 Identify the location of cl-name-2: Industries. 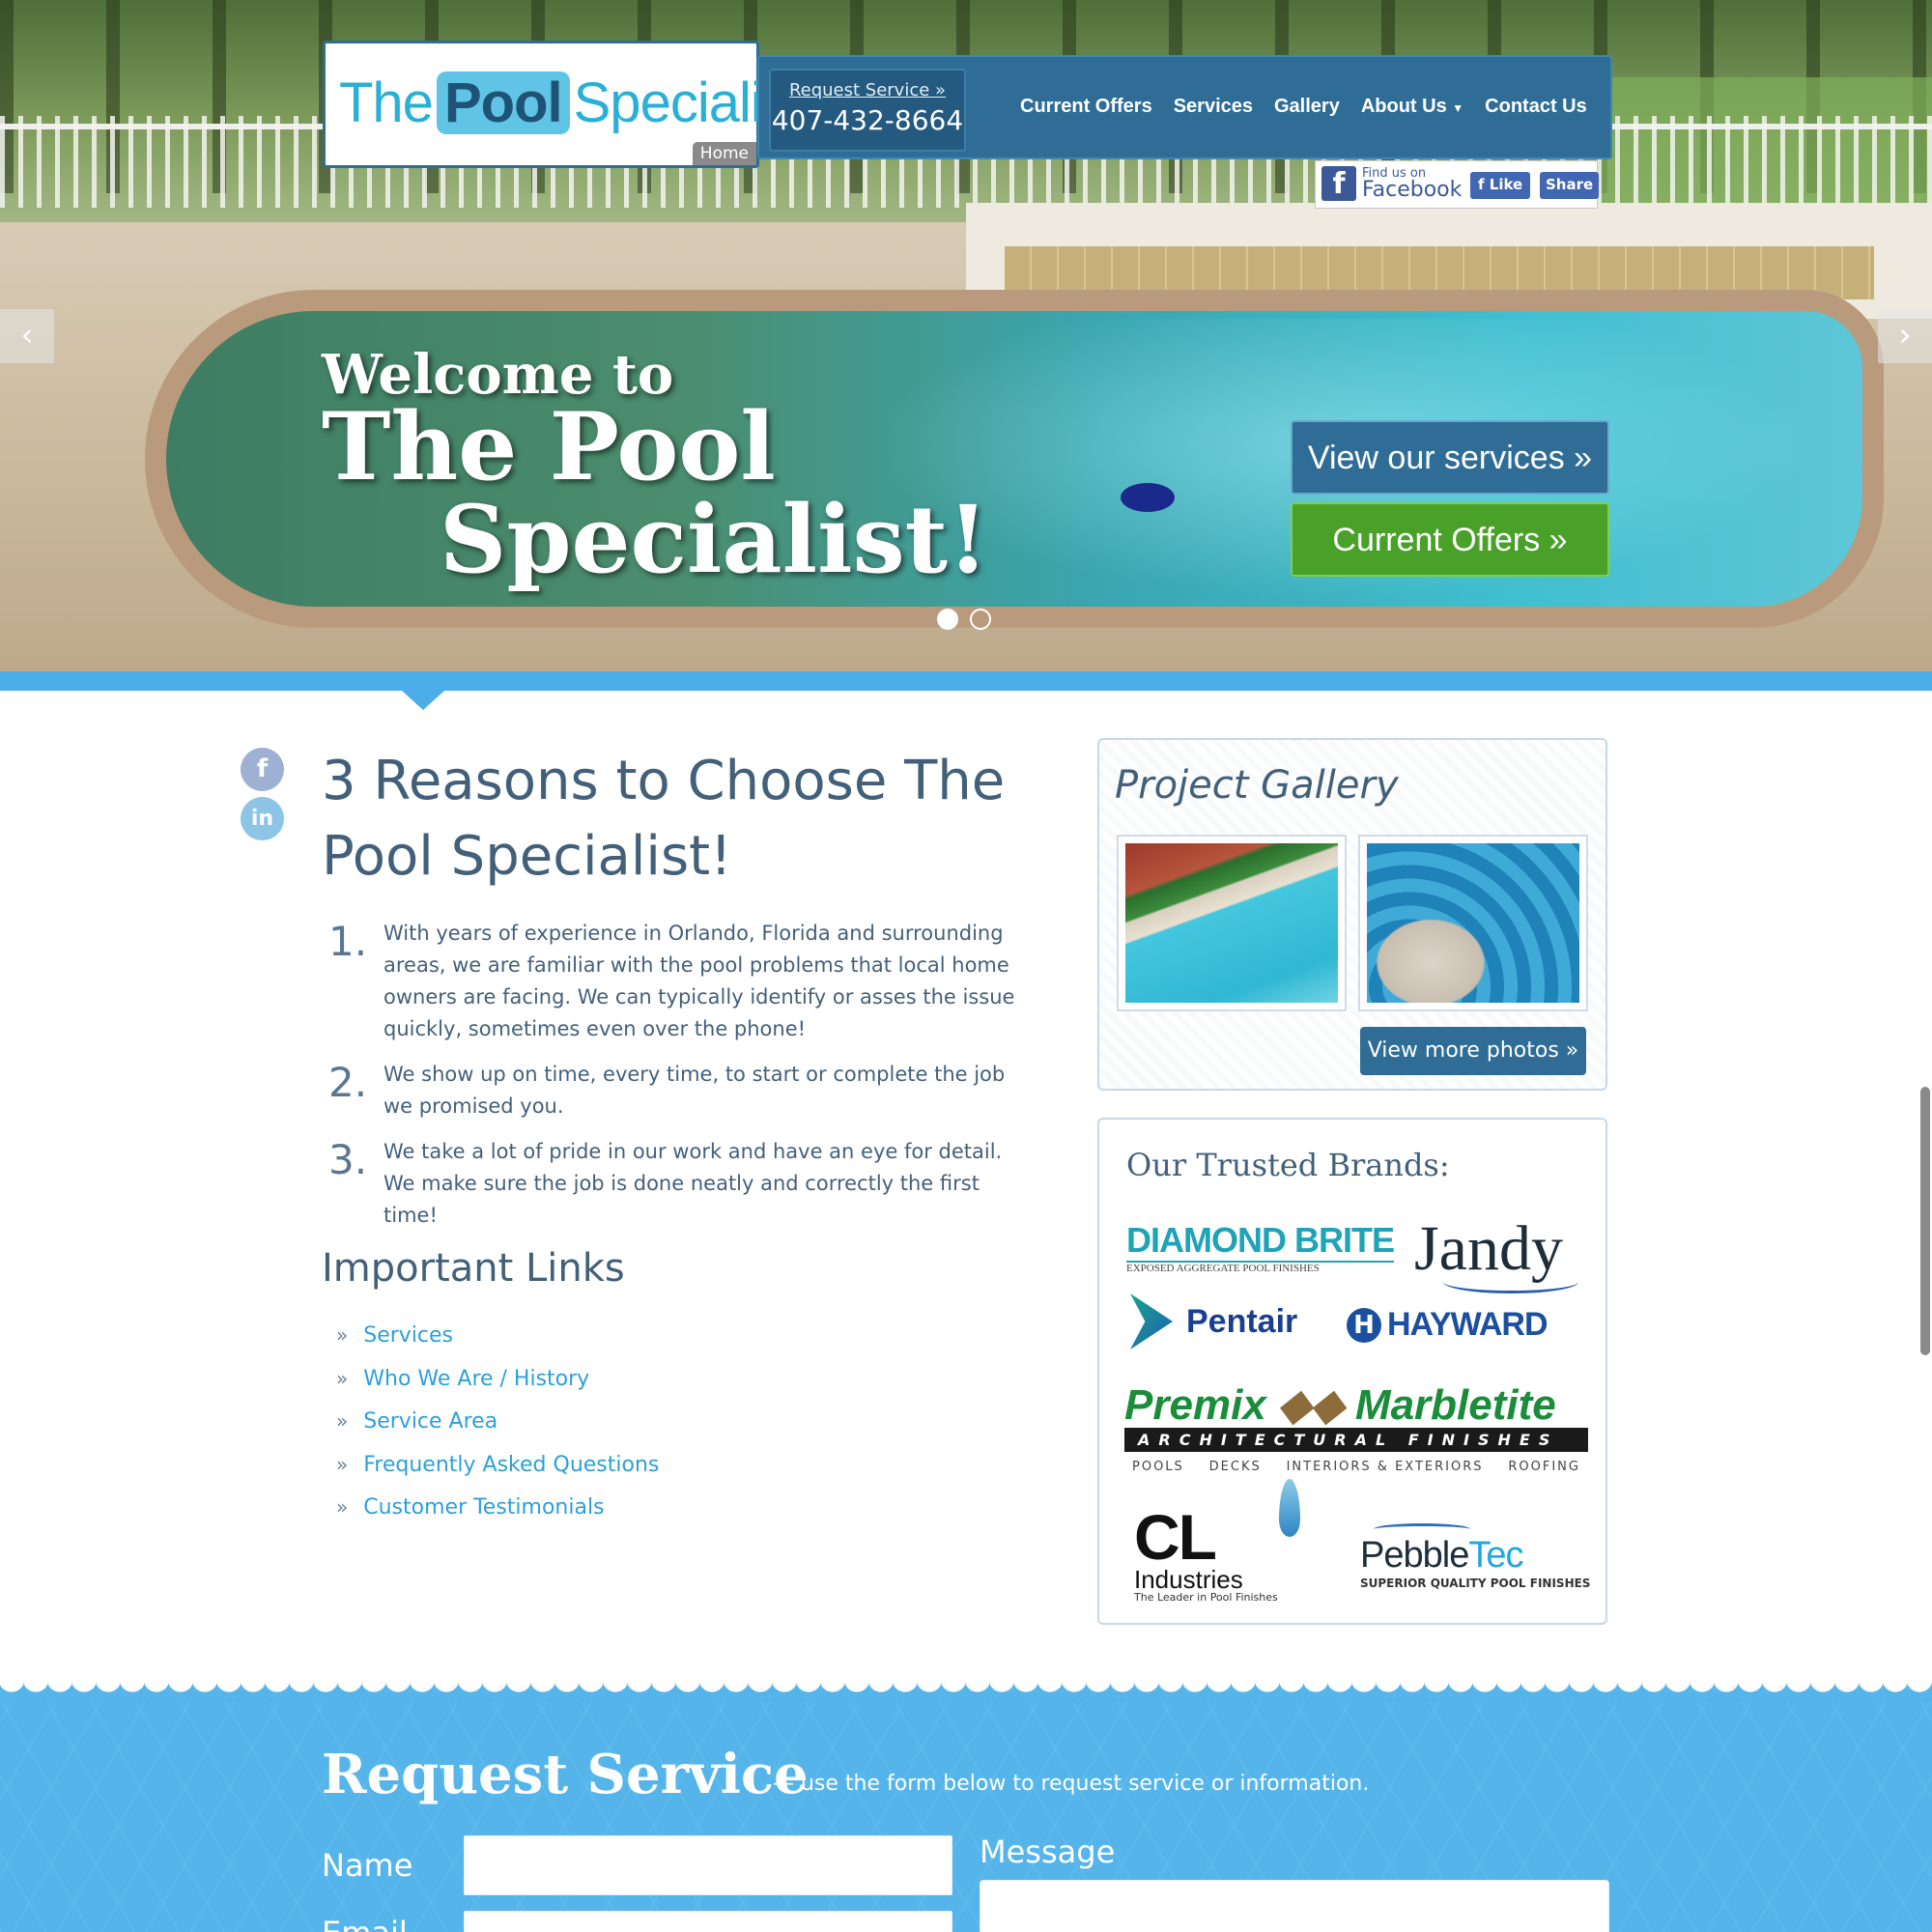
(1188, 1579).